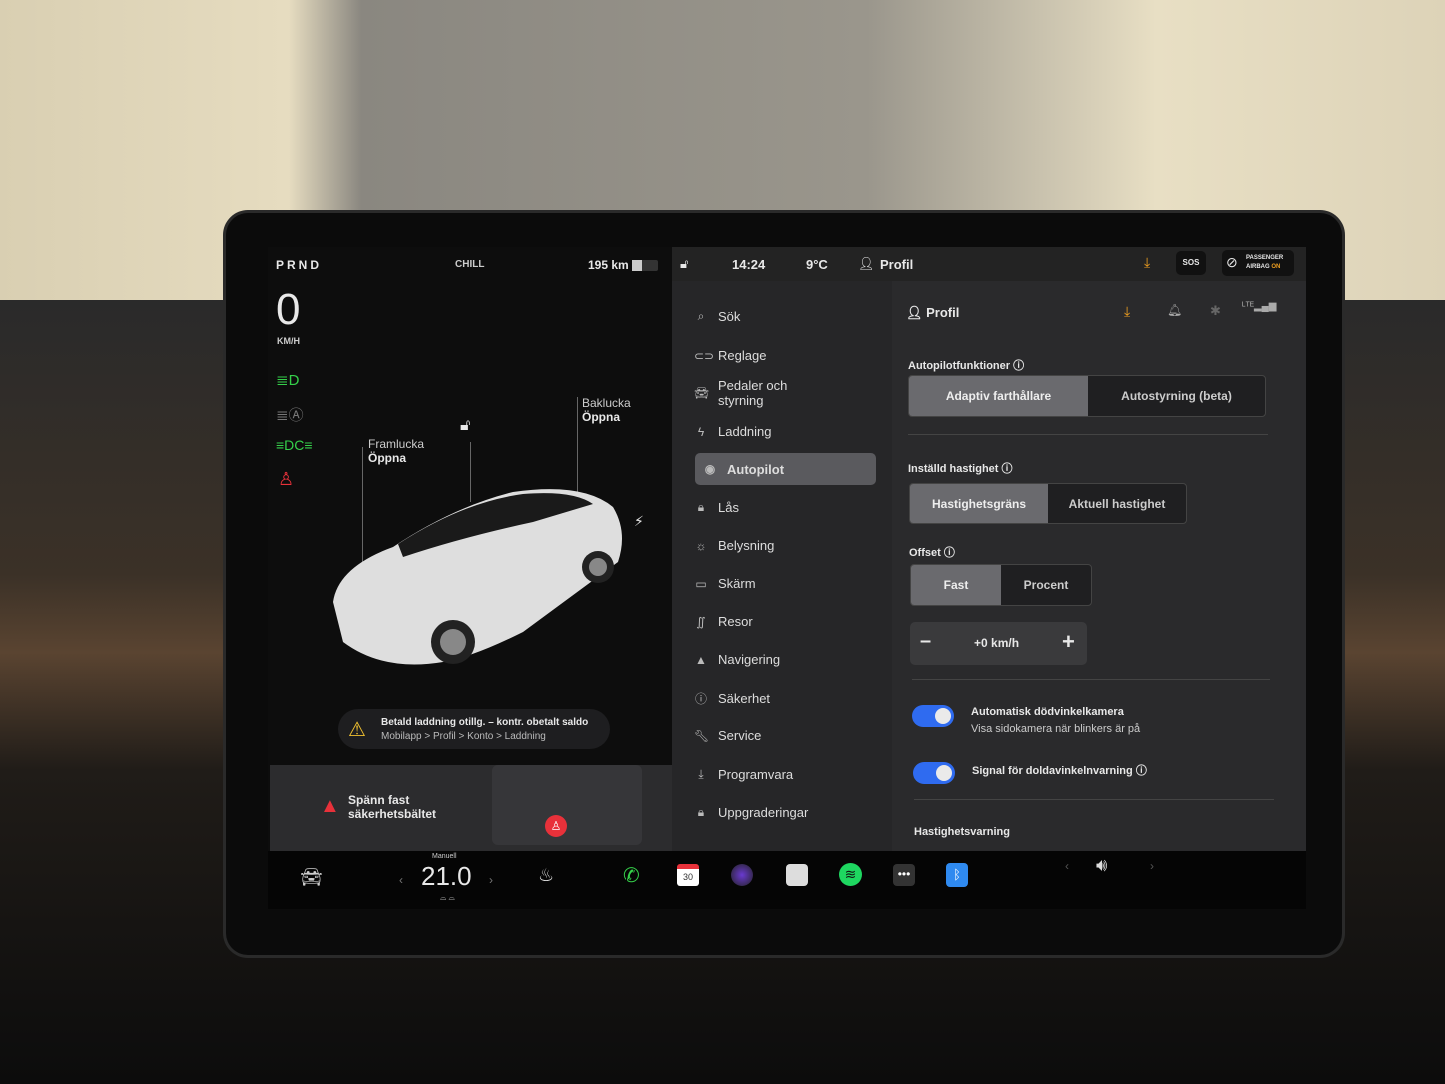  Describe the element at coordinates (286, 479) in the screenshot. I see `seatbelt-warning-icon: ♙` at that location.